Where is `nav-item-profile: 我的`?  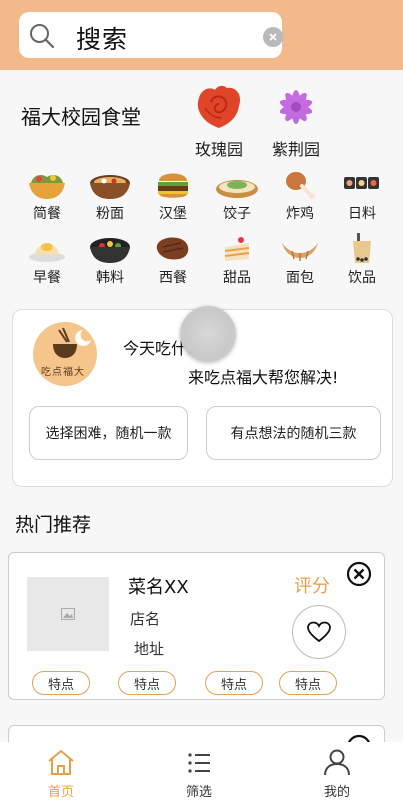
nav-item-profile: 我的 is located at coordinates (337, 774).